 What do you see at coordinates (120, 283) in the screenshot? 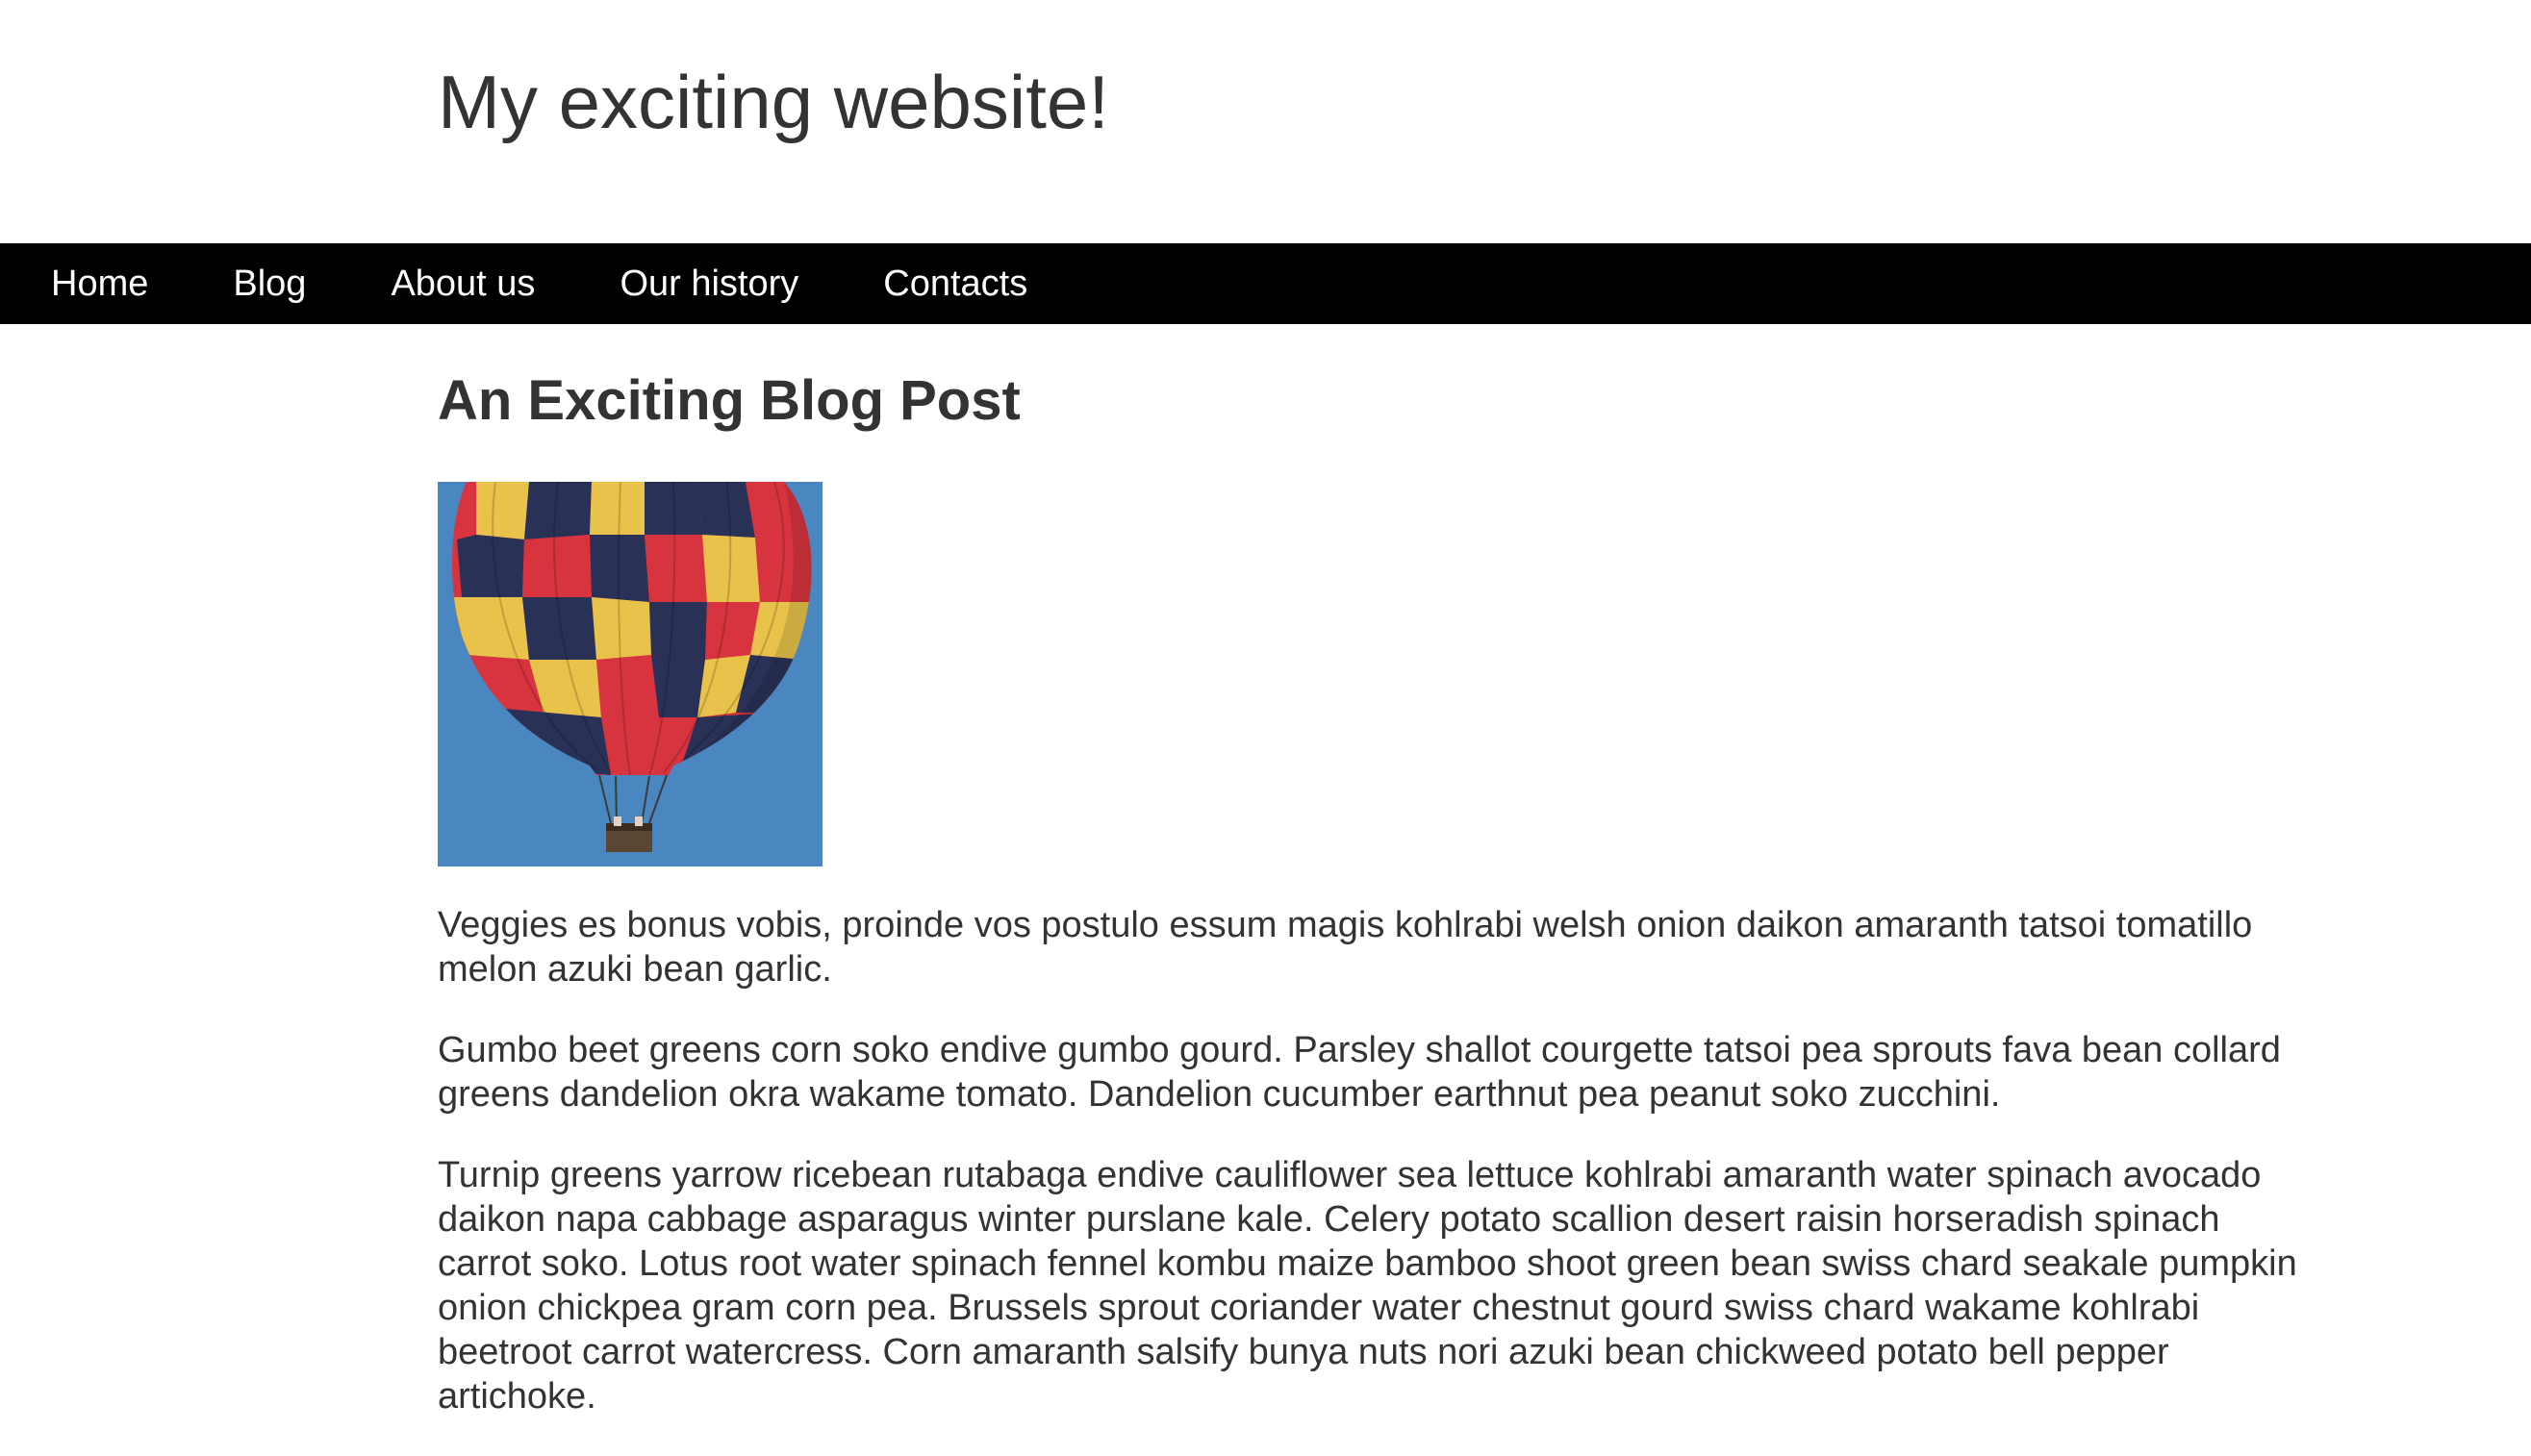
I see `nav-item-home: Home` at bounding box center [120, 283].